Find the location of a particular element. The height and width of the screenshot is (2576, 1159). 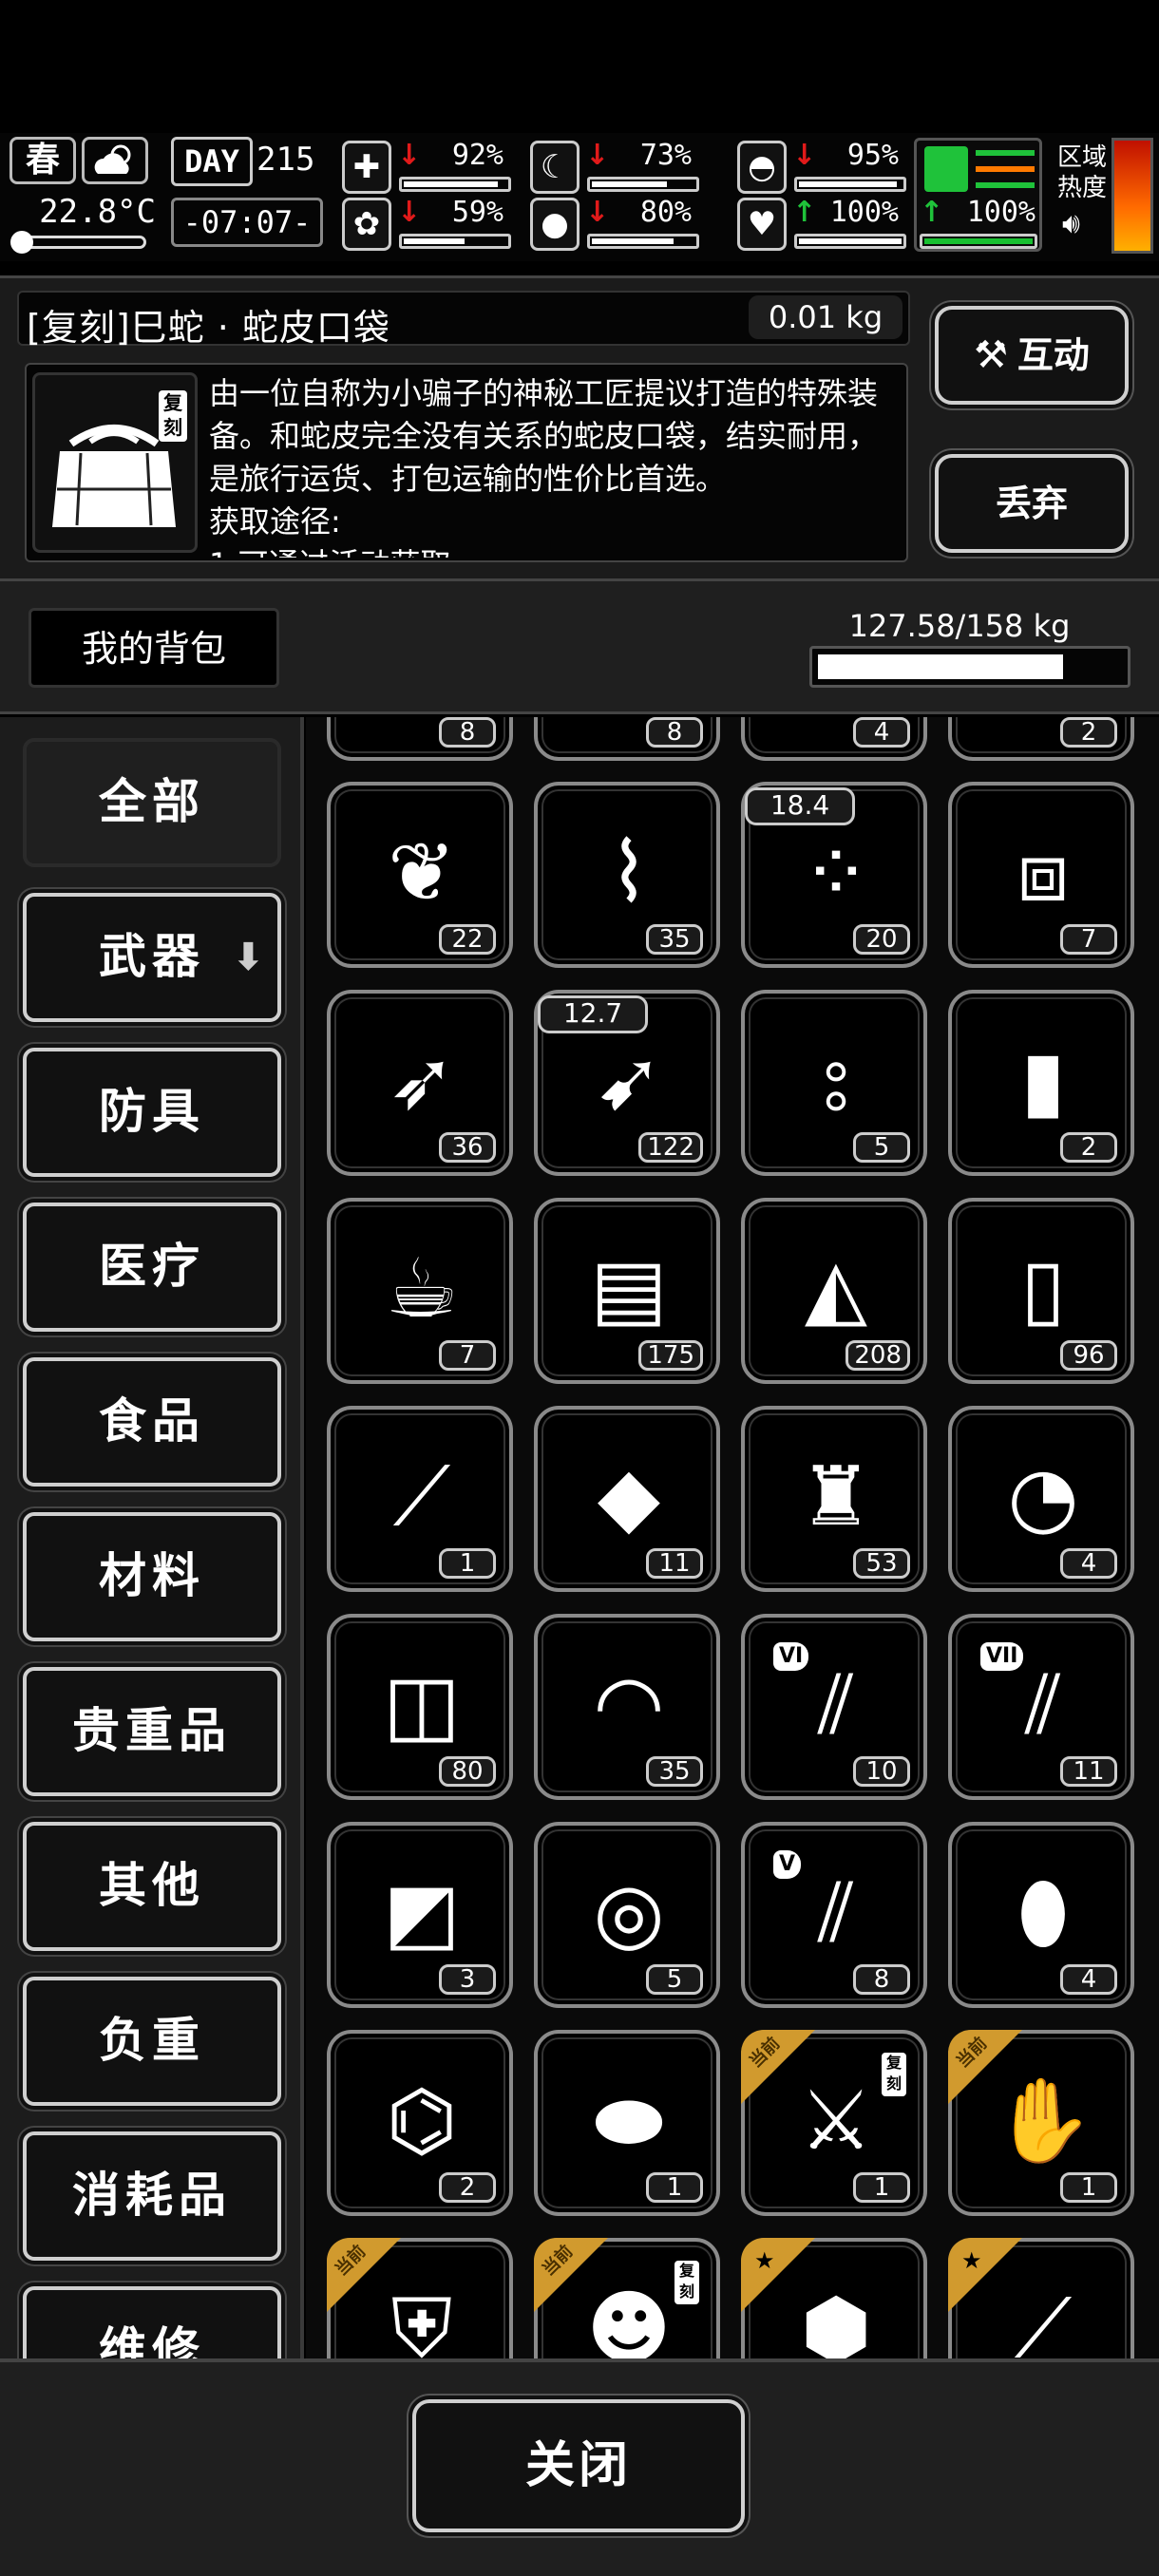

gloves-icon: ✋ is located at coordinates (1043, 2121).